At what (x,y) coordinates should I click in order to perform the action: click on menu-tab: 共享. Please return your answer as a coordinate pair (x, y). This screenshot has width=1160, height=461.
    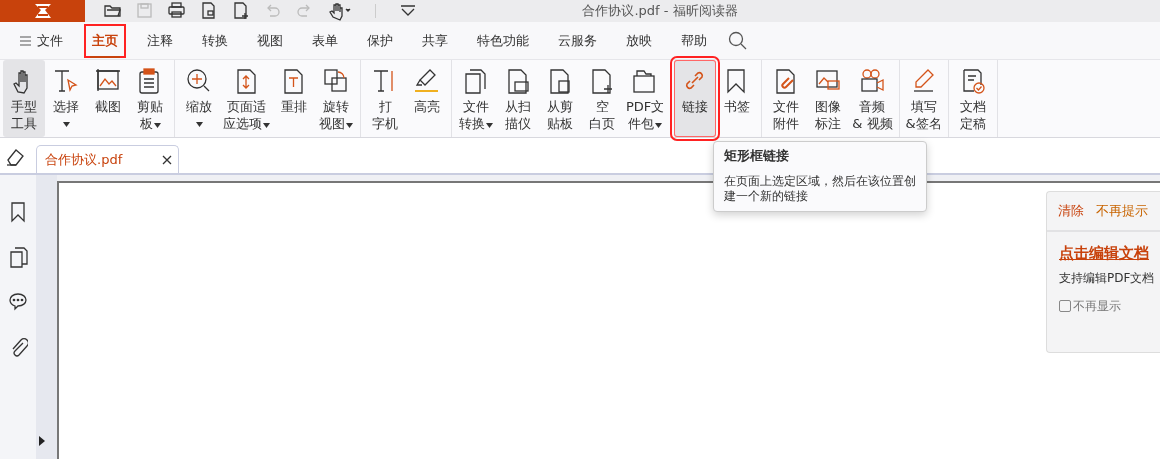
    Looking at the image, I should click on (435, 40).